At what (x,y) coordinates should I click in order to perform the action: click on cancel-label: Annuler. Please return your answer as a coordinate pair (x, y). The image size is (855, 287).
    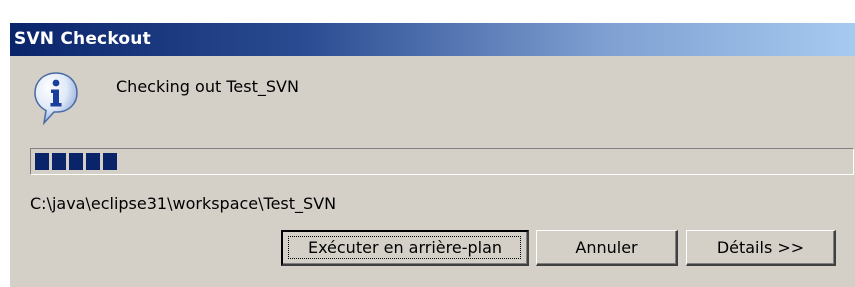
    Looking at the image, I should click on (606, 247).